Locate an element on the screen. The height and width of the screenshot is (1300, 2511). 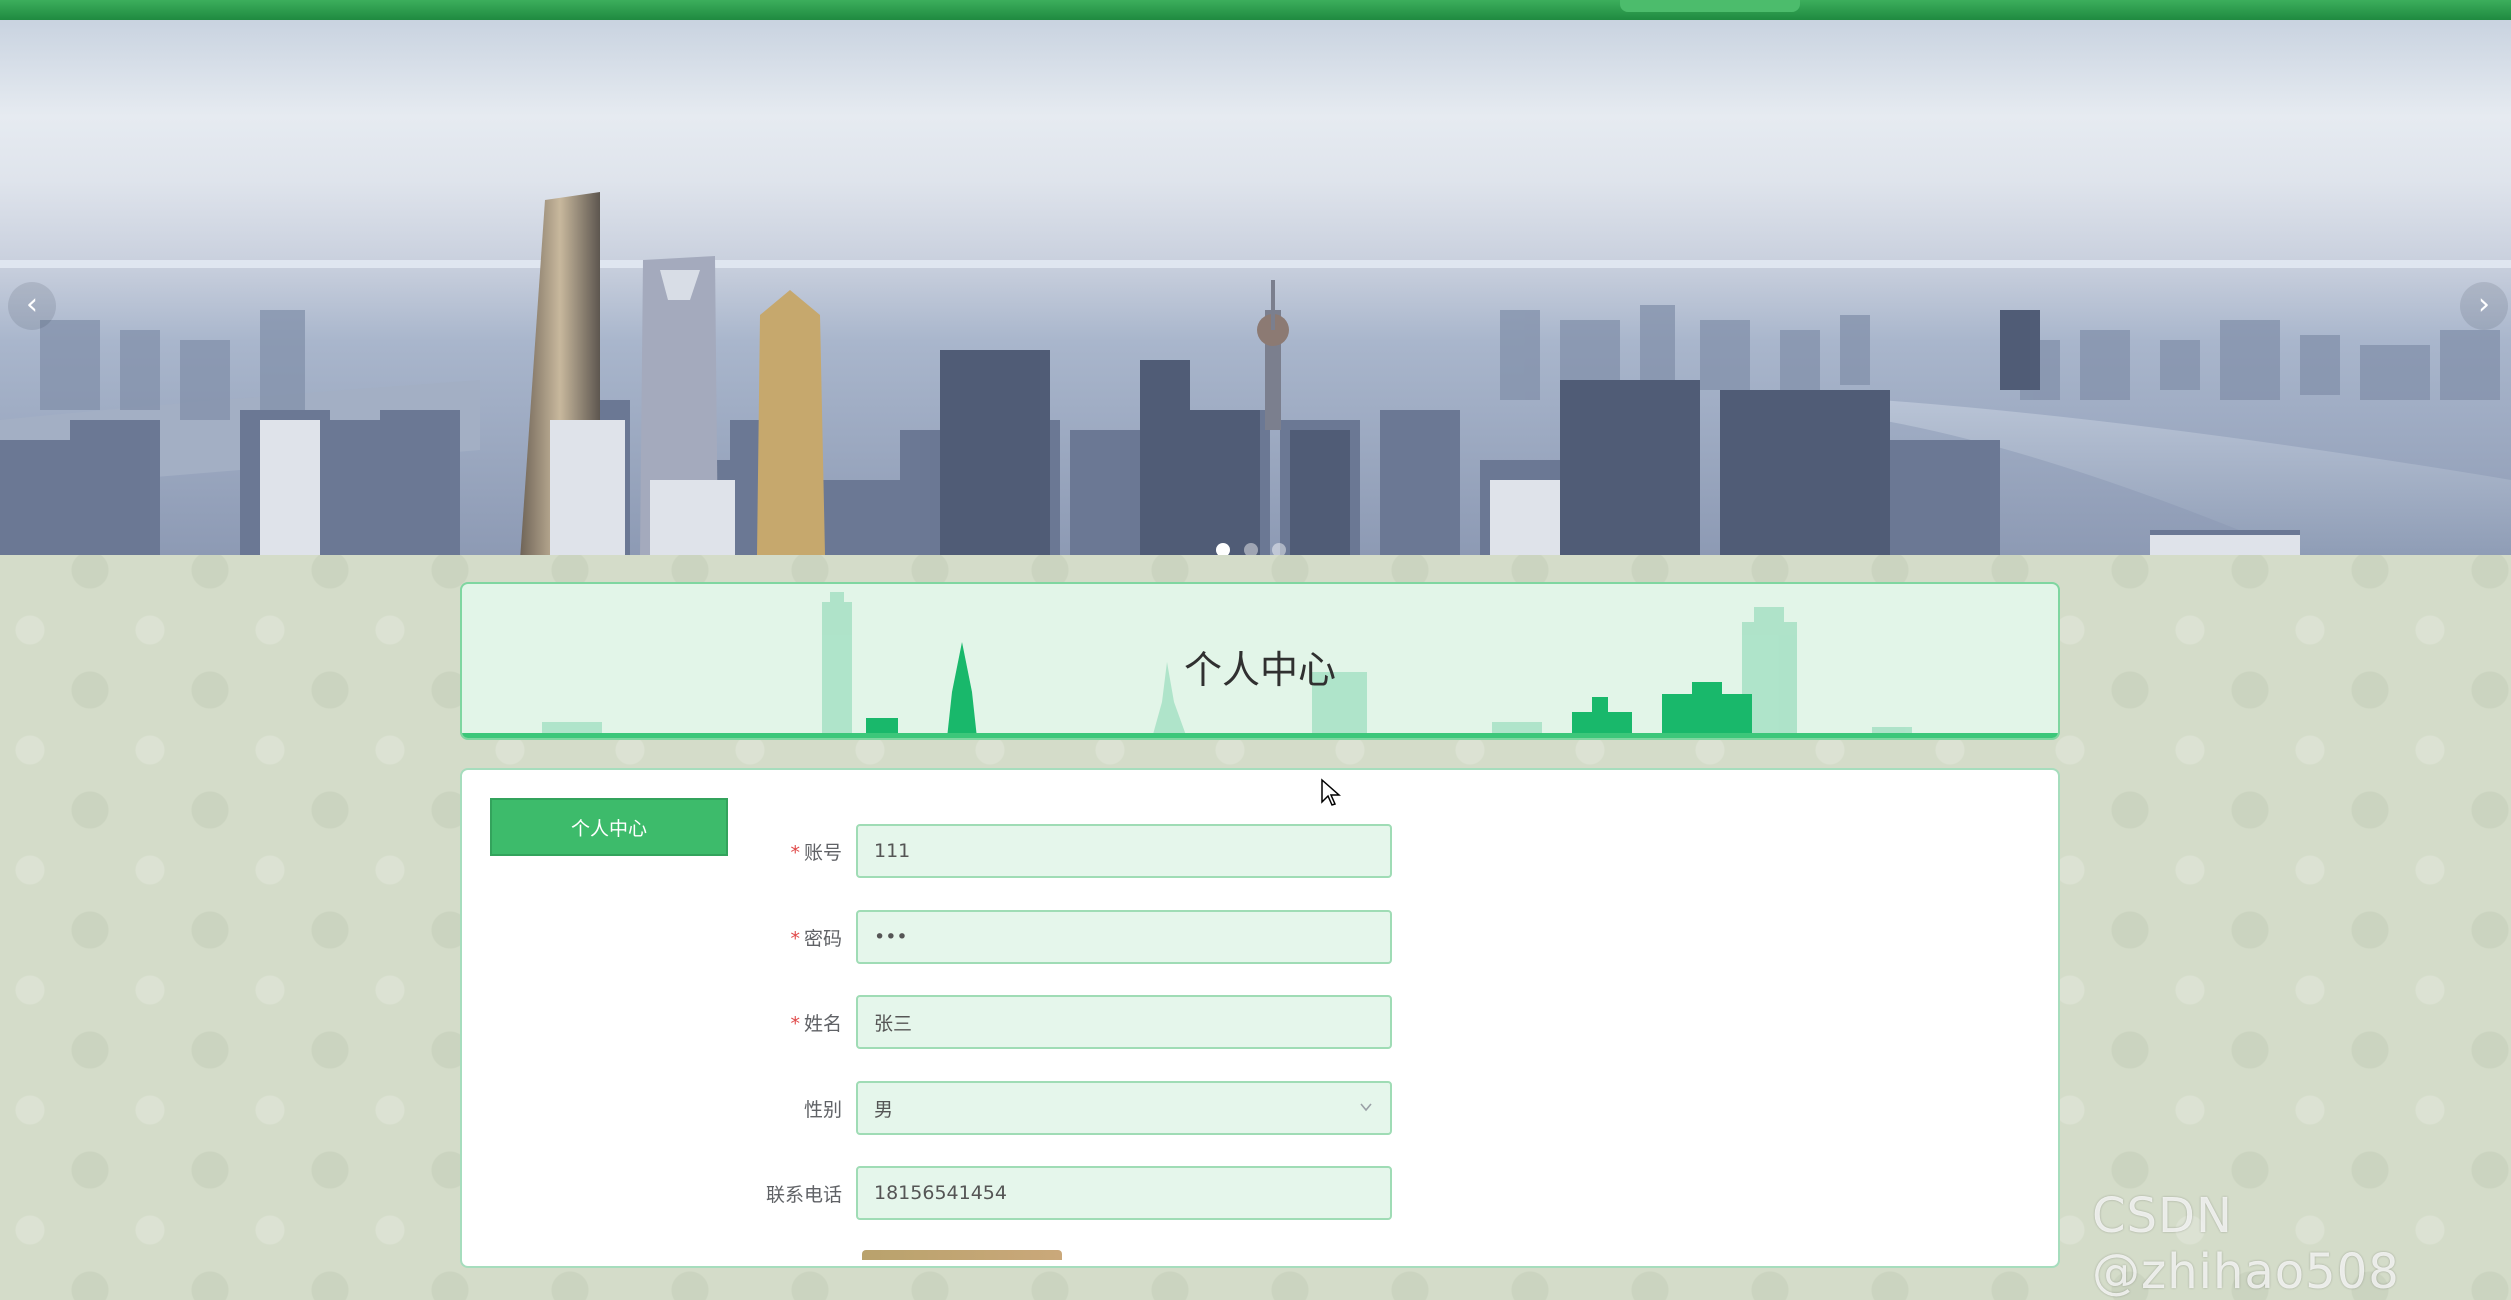
gender-select: 男 is located at coordinates (1124, 1108).